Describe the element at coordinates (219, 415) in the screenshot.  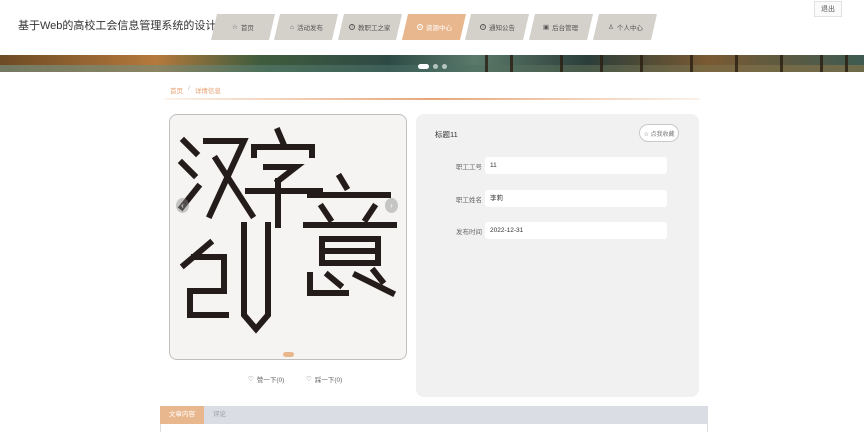
I see `tab-comments: 评论` at that location.